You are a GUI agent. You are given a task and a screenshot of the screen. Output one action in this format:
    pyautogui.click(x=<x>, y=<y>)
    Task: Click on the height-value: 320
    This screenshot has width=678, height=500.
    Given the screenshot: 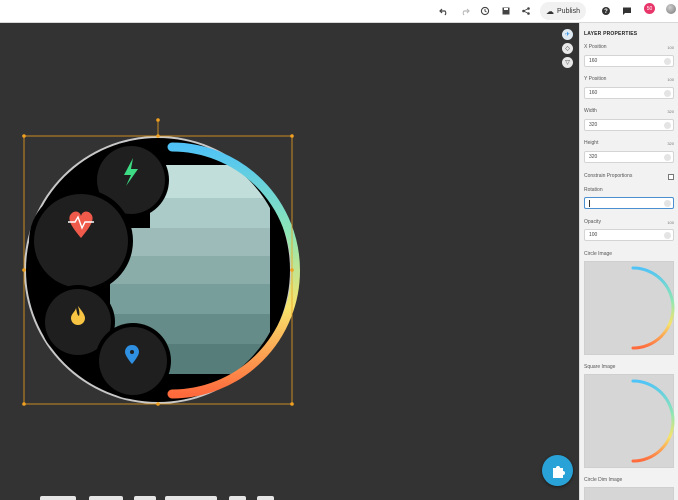 What is the action you would take?
    pyautogui.click(x=593, y=157)
    